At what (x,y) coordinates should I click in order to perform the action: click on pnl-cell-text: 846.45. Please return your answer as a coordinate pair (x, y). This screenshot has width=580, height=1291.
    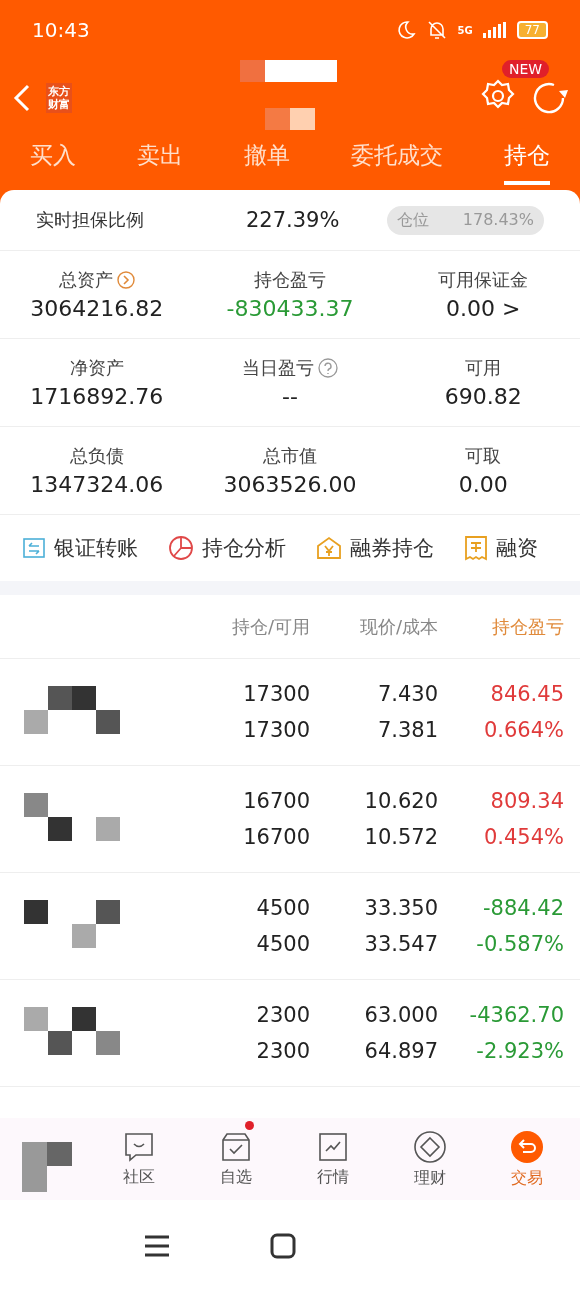
    Looking at the image, I should click on (526, 694).